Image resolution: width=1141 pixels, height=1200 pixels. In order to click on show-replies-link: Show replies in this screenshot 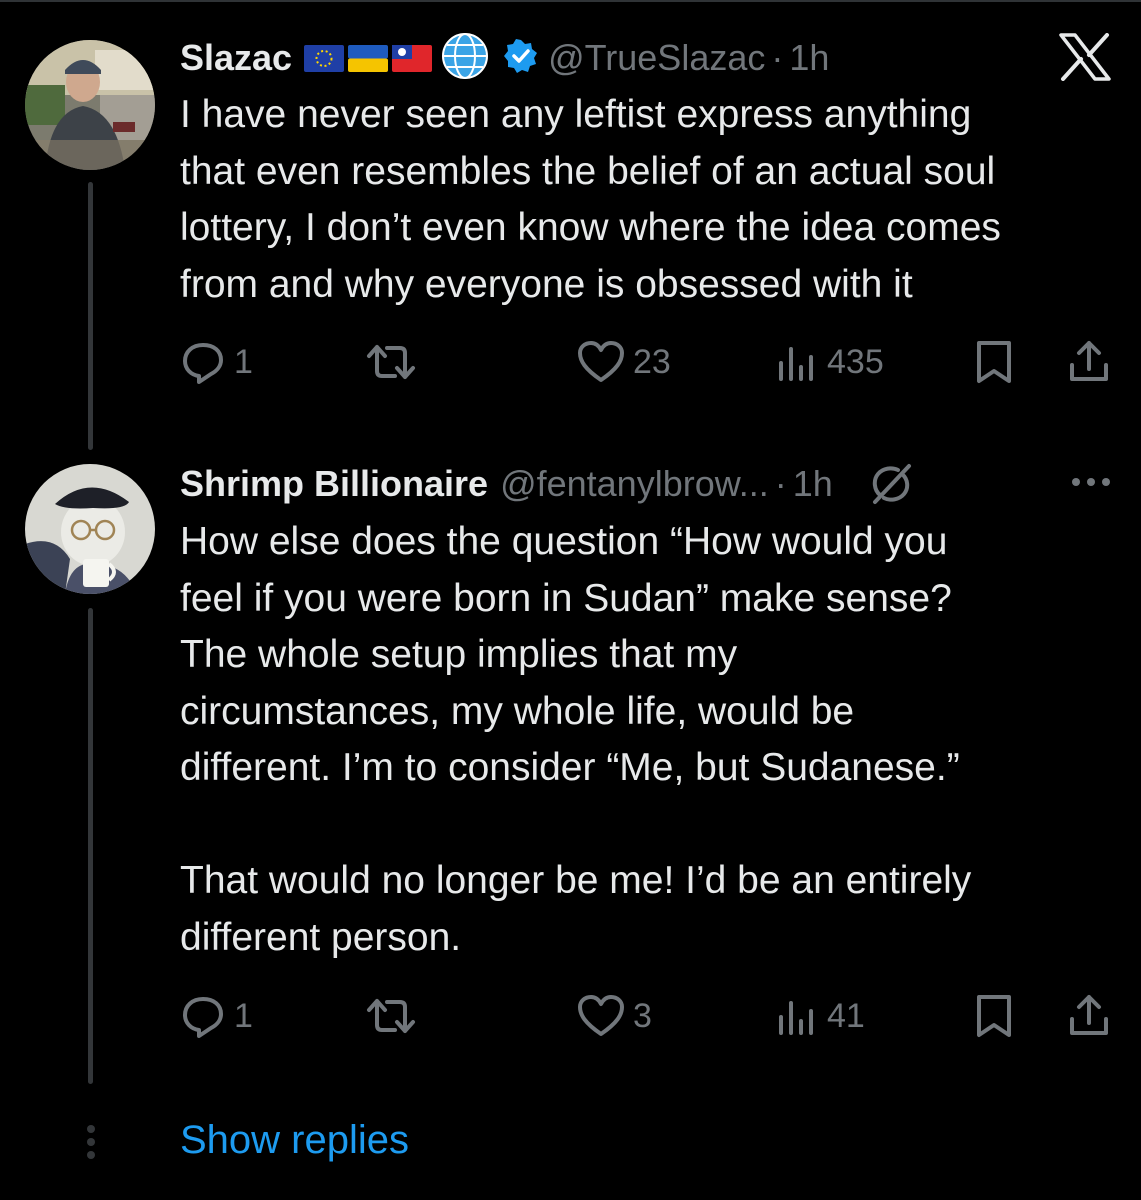, I will do `click(294, 1140)`.